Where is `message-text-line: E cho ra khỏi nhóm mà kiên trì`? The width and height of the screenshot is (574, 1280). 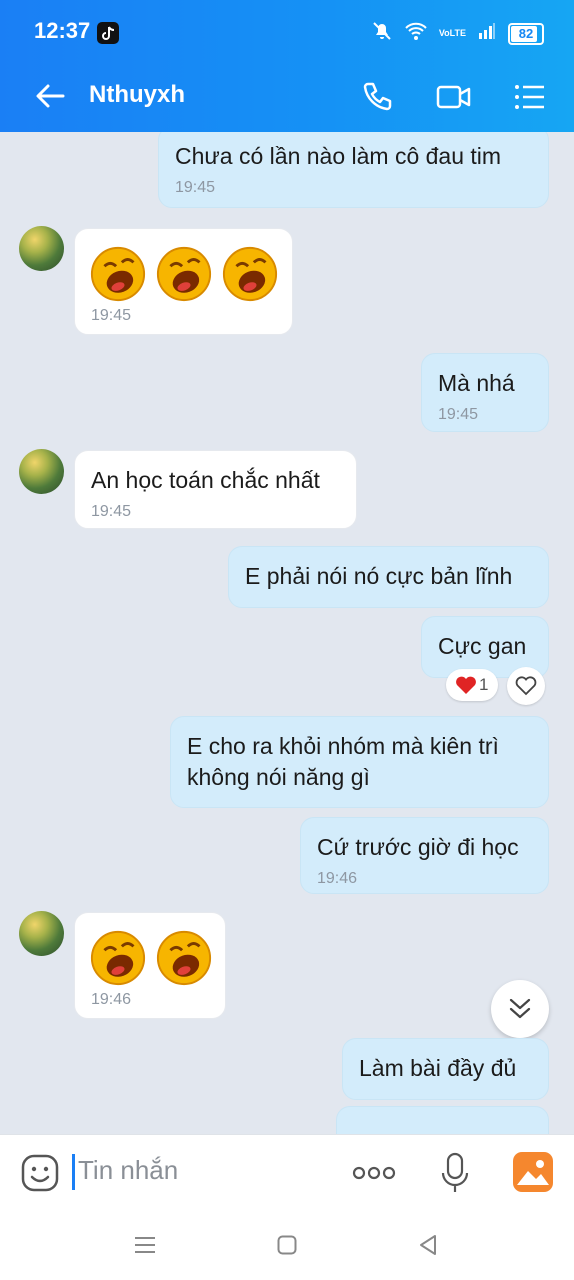 message-text-line: E cho ra khỏi nhóm mà kiên trì is located at coordinates (343, 746).